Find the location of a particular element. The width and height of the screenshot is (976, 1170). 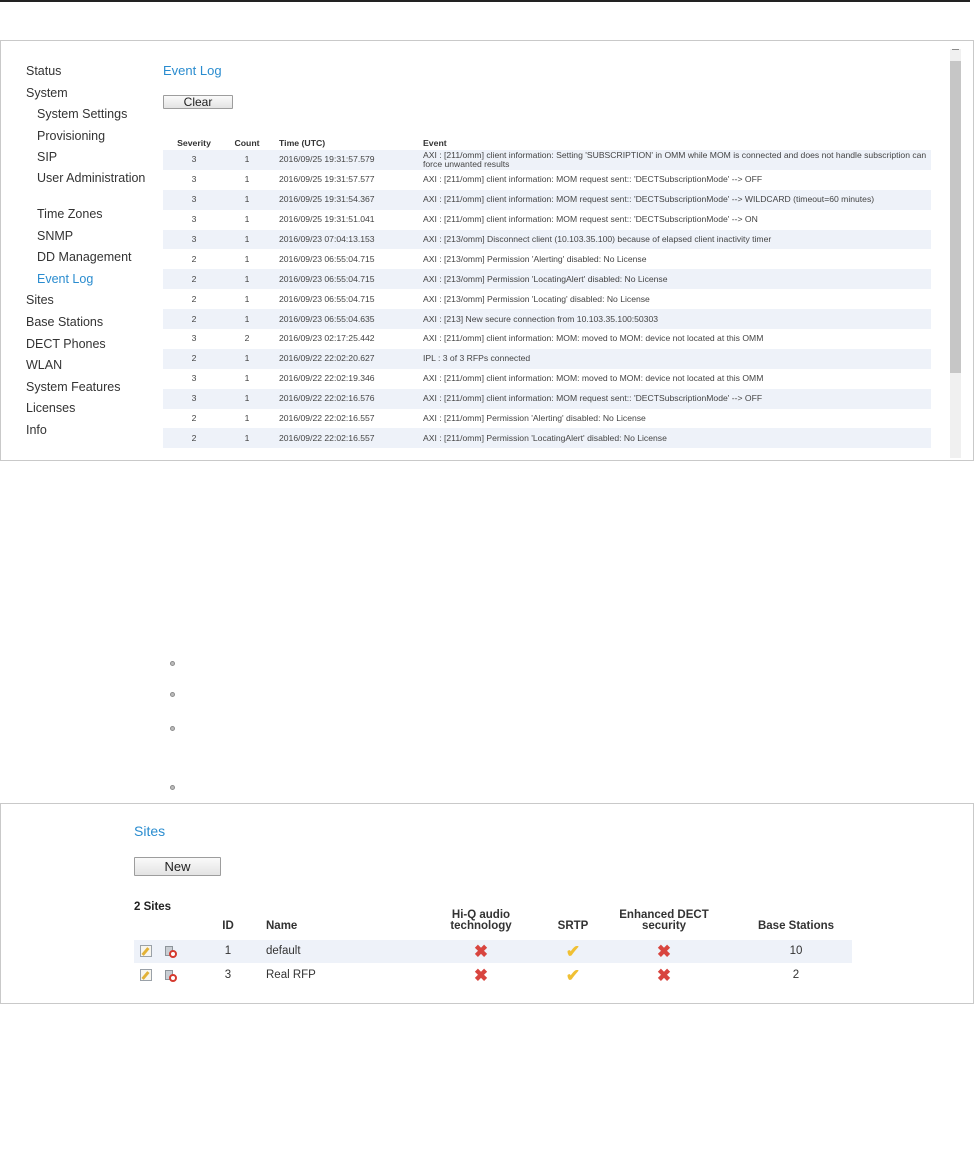

sidebar-item-dect-phones: DECT Phones is located at coordinates (91, 345).